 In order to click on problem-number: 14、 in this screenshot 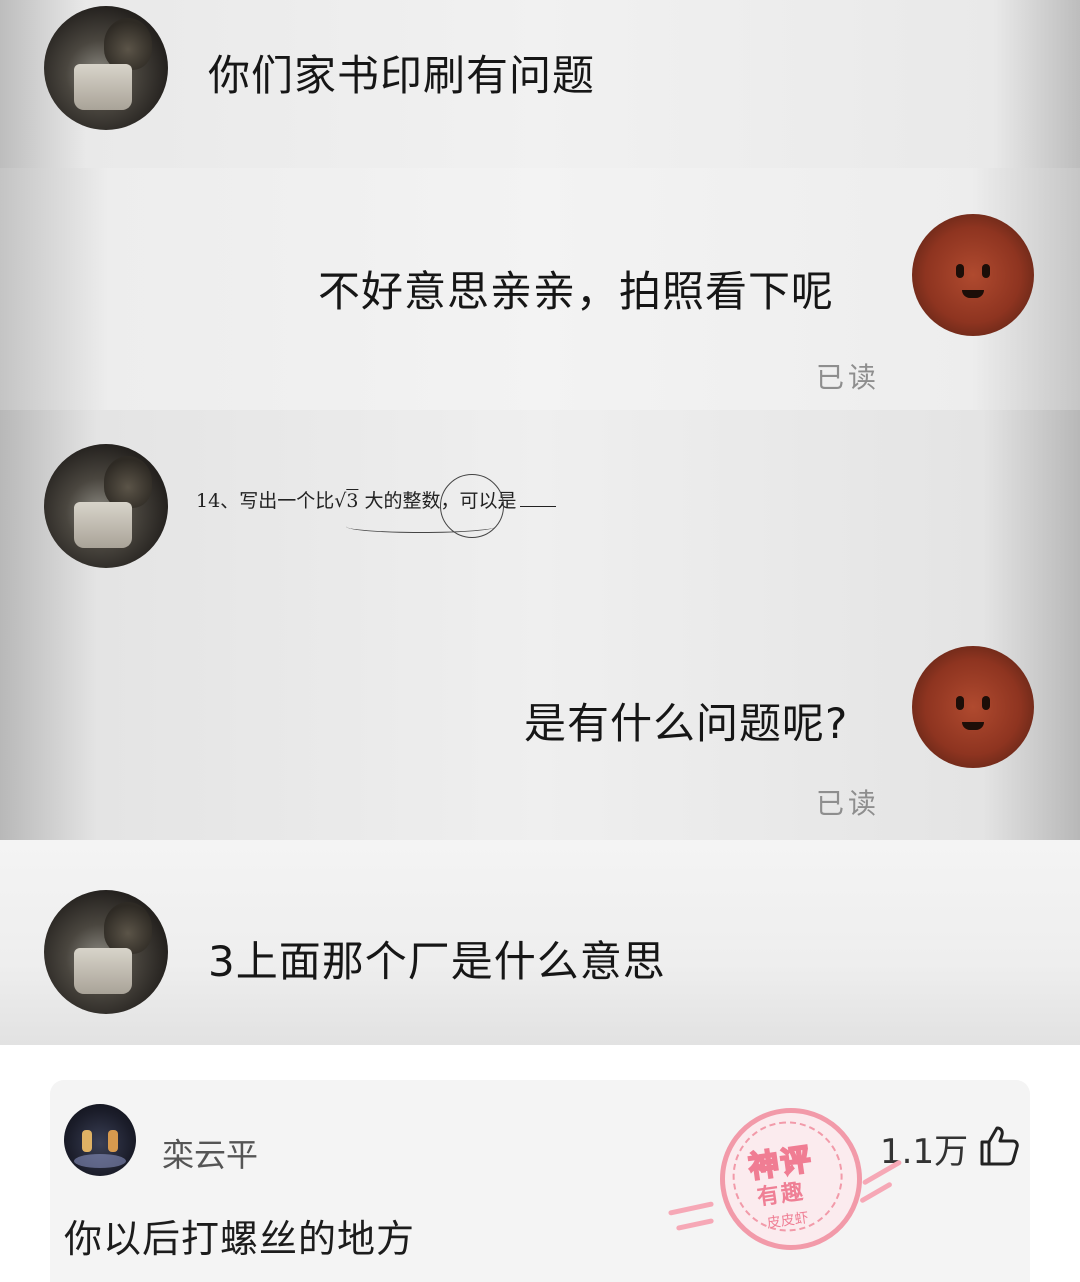, I will do `click(218, 501)`.